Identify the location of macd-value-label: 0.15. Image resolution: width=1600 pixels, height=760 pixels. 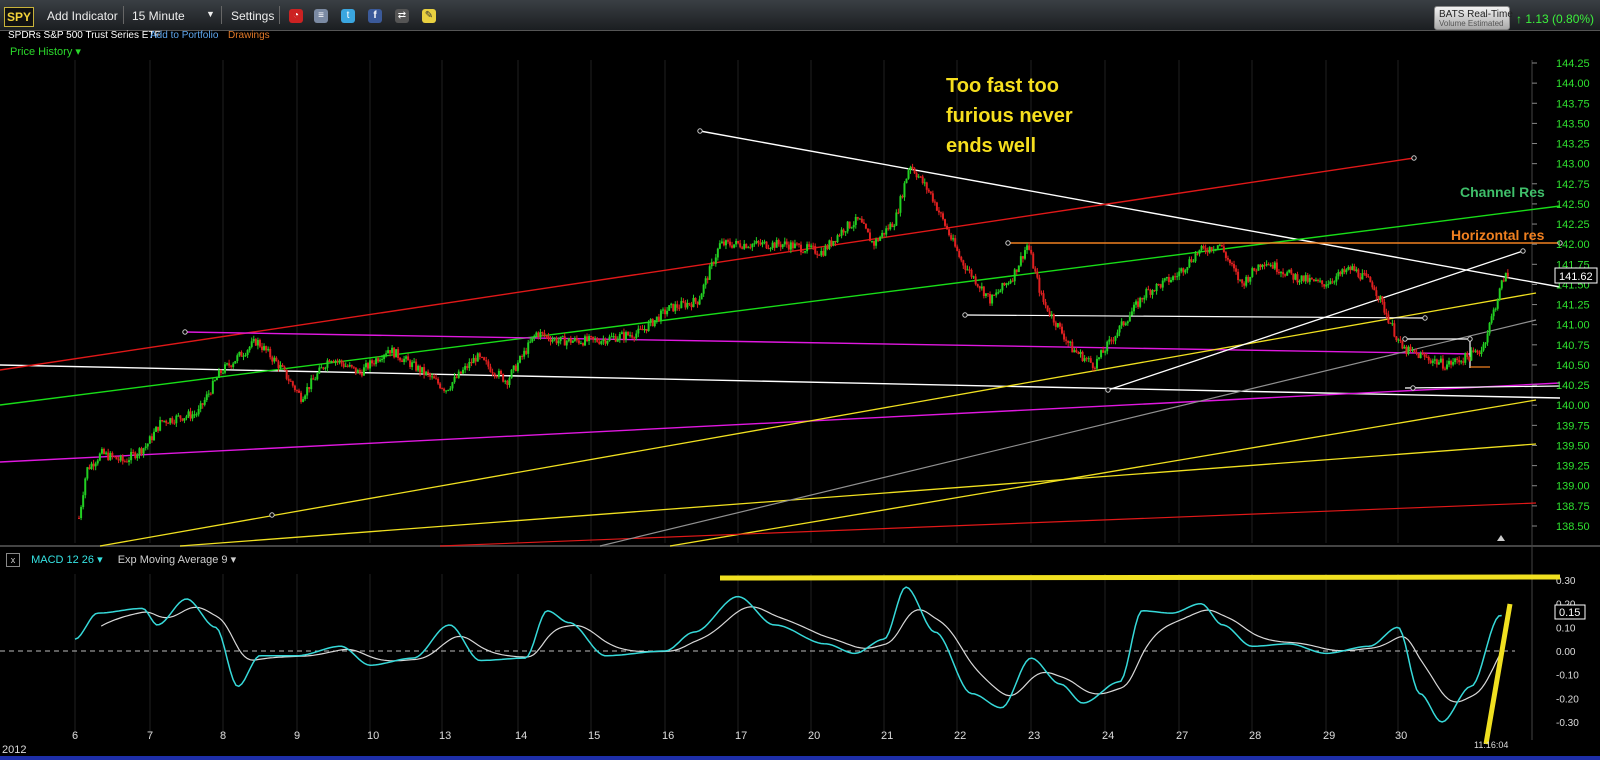
(1569, 613).